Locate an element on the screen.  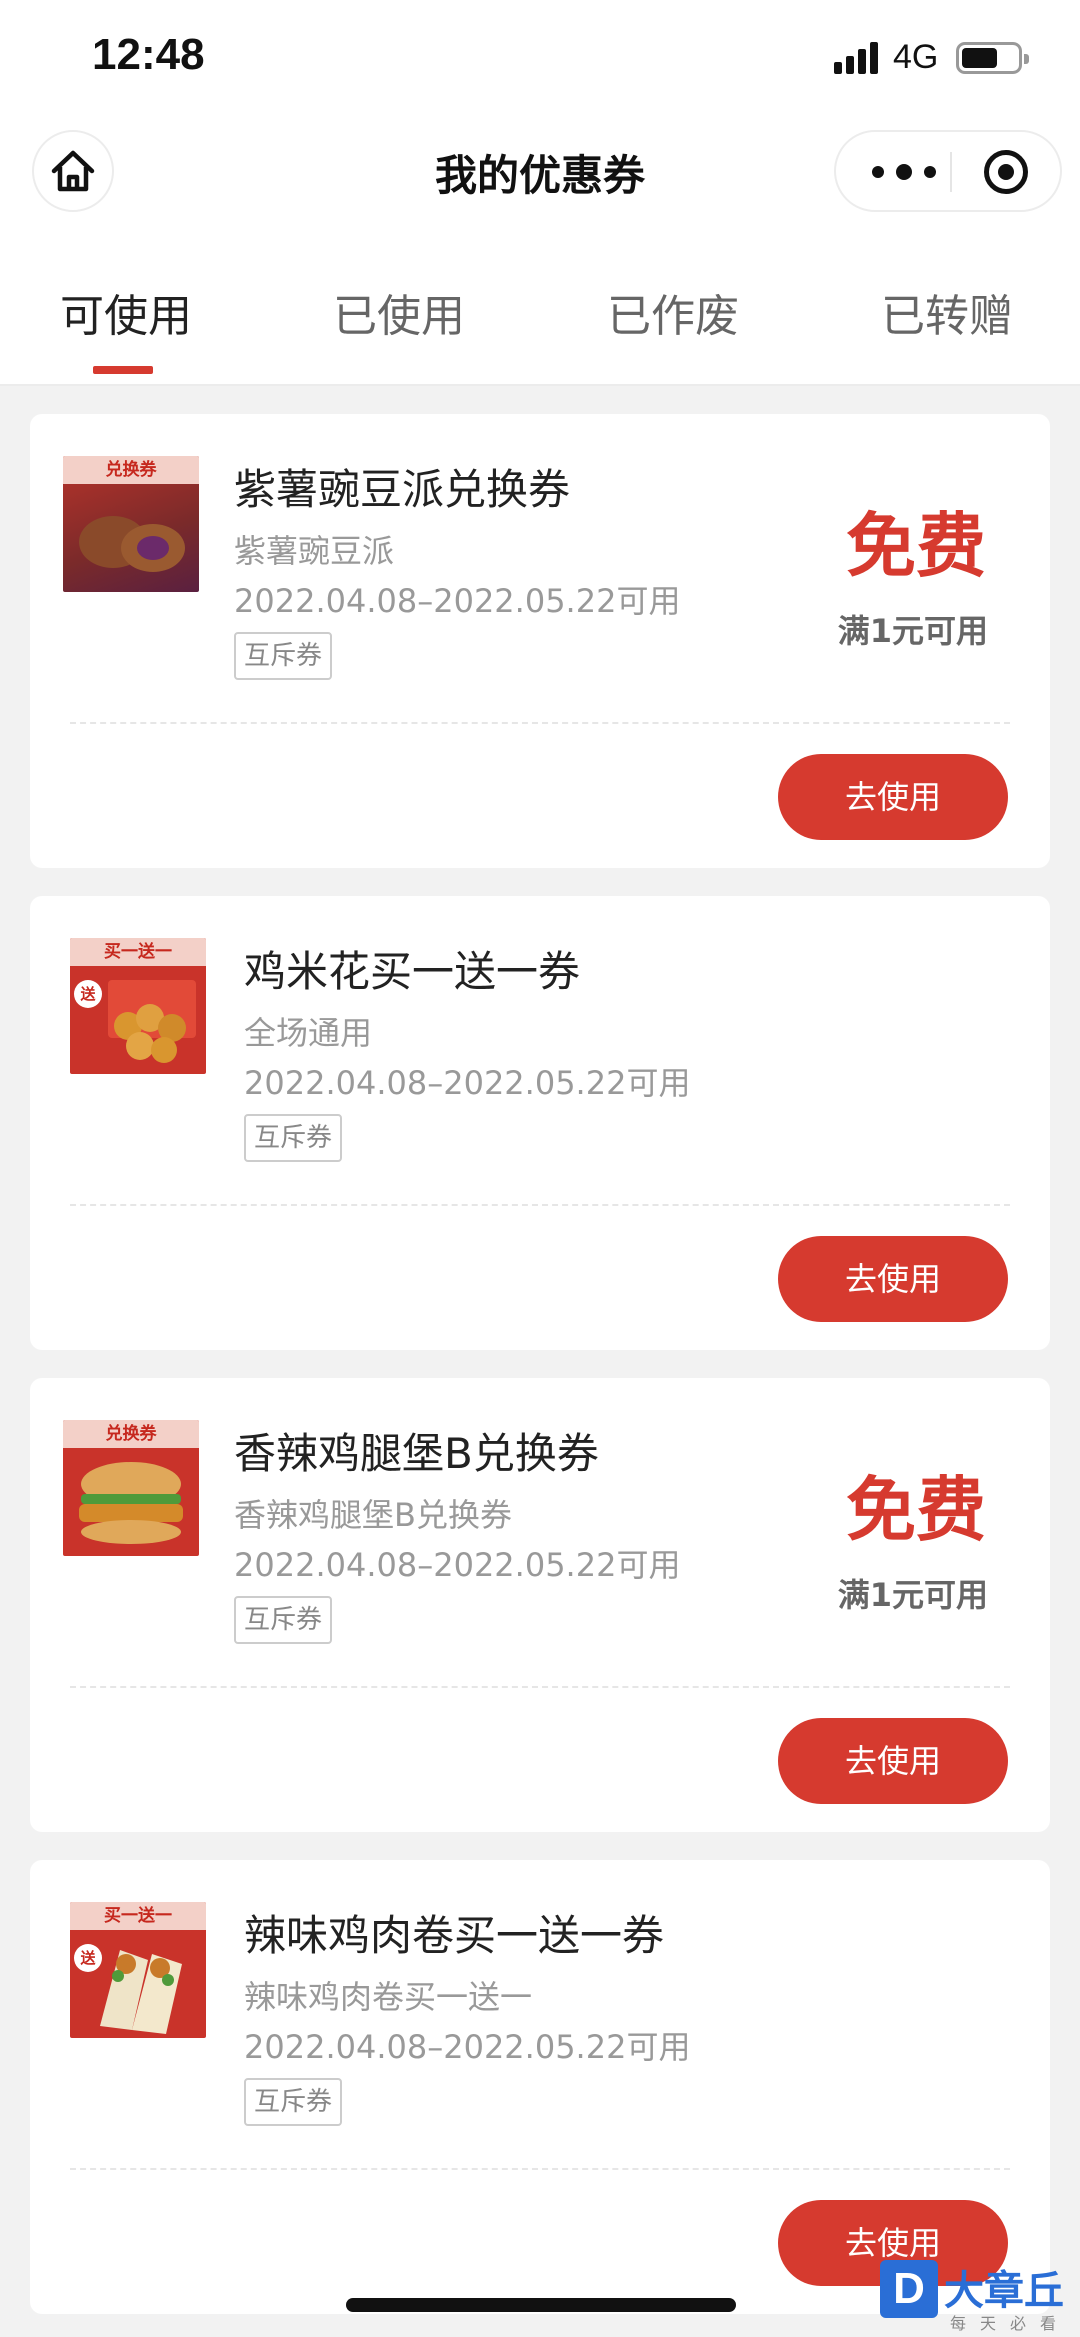
watermark-logo: D is located at coordinates (909, 2289).